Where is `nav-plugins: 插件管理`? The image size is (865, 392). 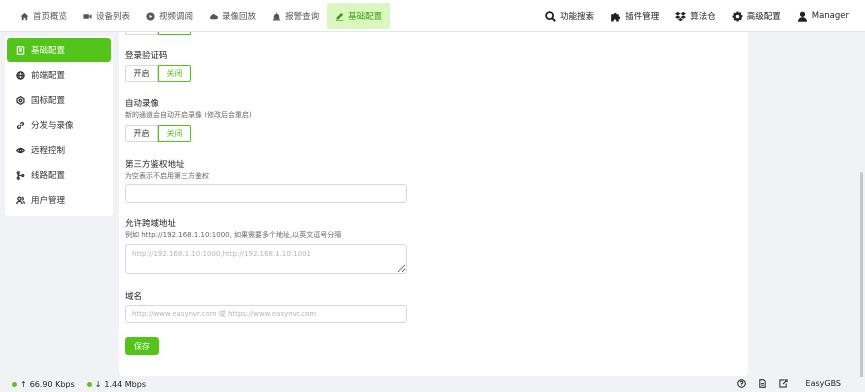
nav-plugins: 插件管理 is located at coordinates (634, 16).